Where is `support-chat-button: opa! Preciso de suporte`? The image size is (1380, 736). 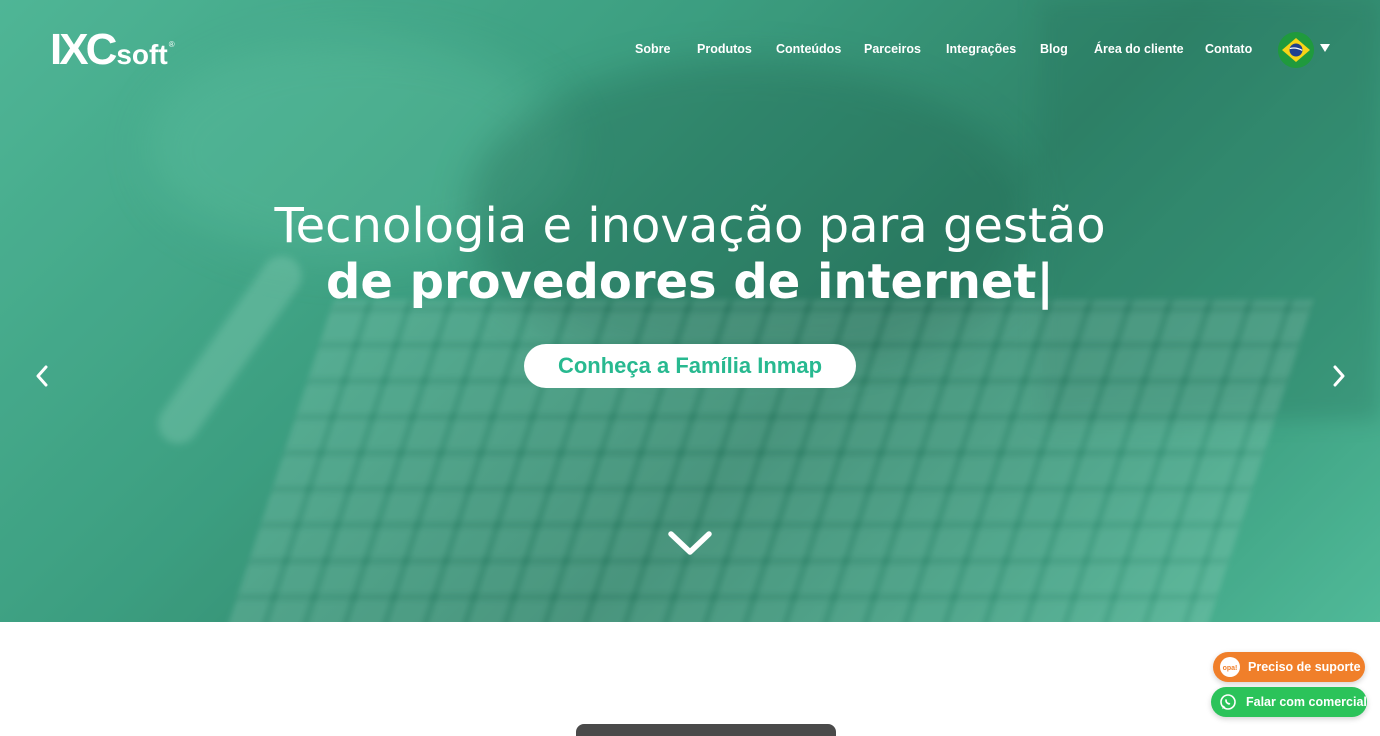 support-chat-button: opa! Preciso de suporte is located at coordinates (1289, 667).